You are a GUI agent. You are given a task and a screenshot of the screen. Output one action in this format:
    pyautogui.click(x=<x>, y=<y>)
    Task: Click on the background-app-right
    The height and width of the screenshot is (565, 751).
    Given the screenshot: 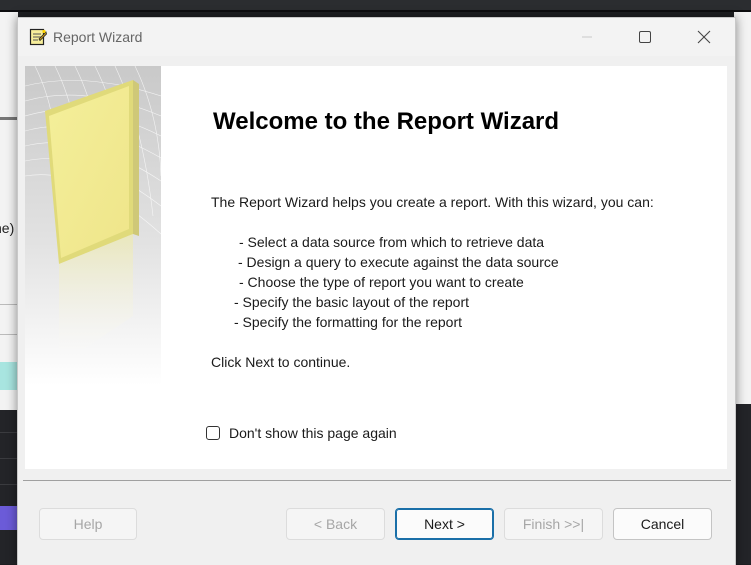 What is the action you would take?
    pyautogui.click(x=742, y=288)
    